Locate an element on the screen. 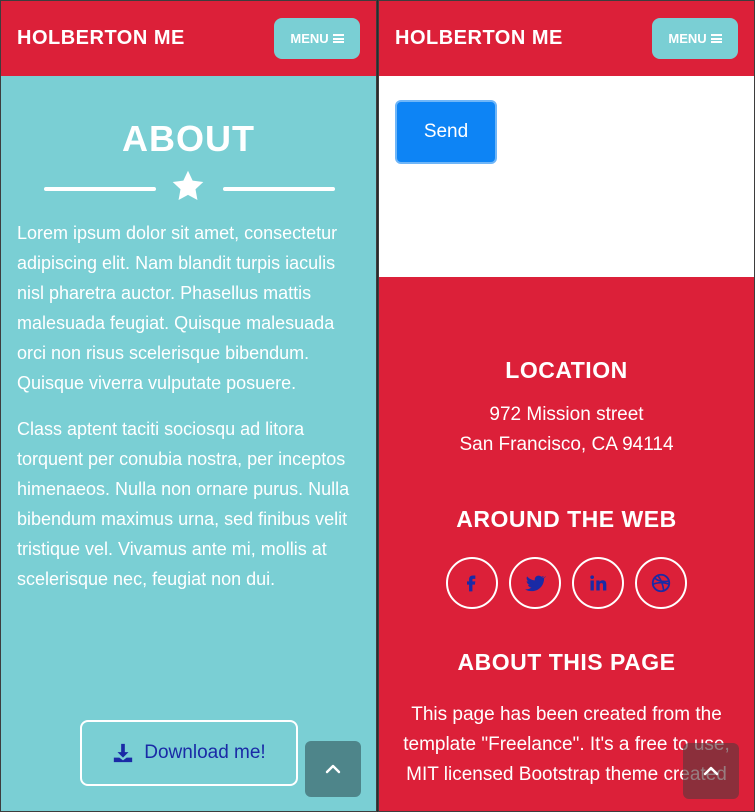 This screenshot has width=755, height=812. dribbble-icon is located at coordinates (661, 583).